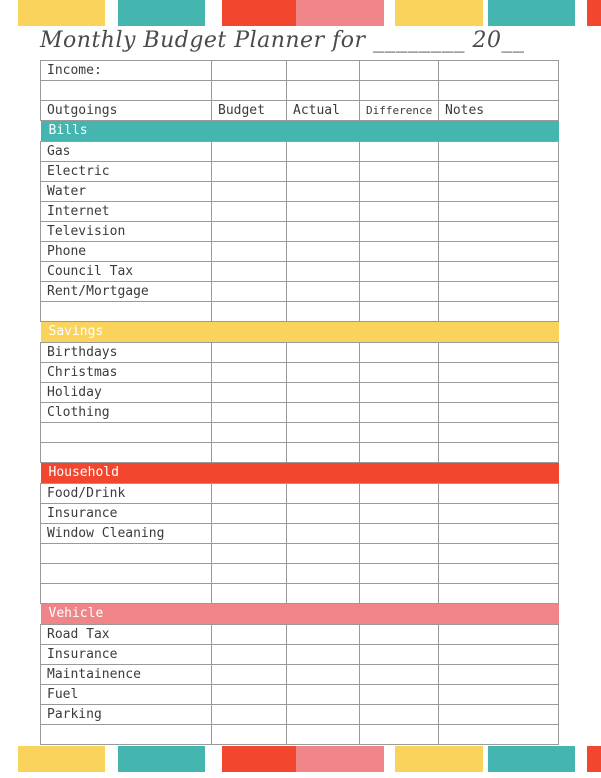 Image resolution: width=601 pixels, height=778 pixels. Describe the element at coordinates (126, 90) in the screenshot. I see `income-blank-cell` at that location.